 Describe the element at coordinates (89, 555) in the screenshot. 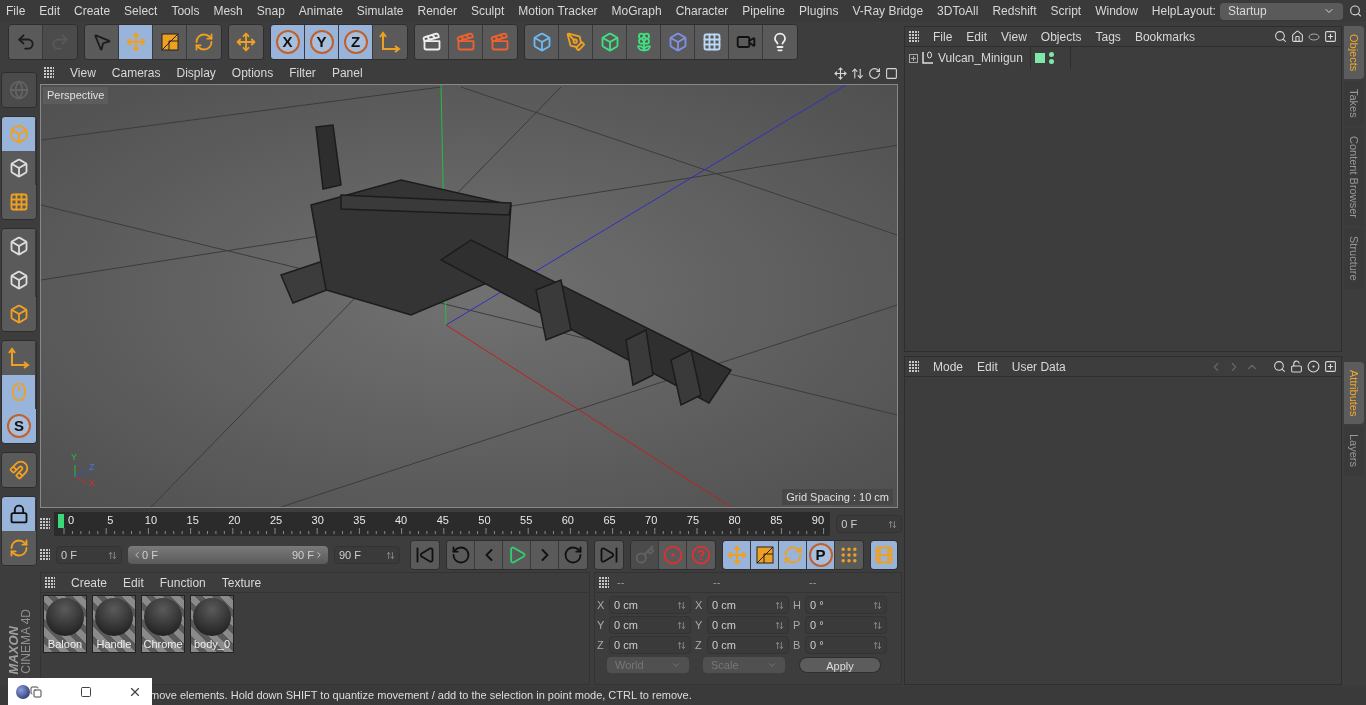

I see `start-frame-field: 0 F` at that location.